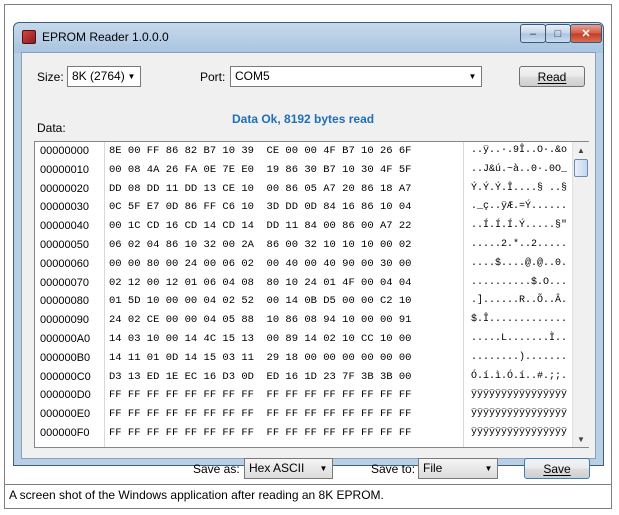  I want to click on save-as-label: Save as:, so click(216, 469).